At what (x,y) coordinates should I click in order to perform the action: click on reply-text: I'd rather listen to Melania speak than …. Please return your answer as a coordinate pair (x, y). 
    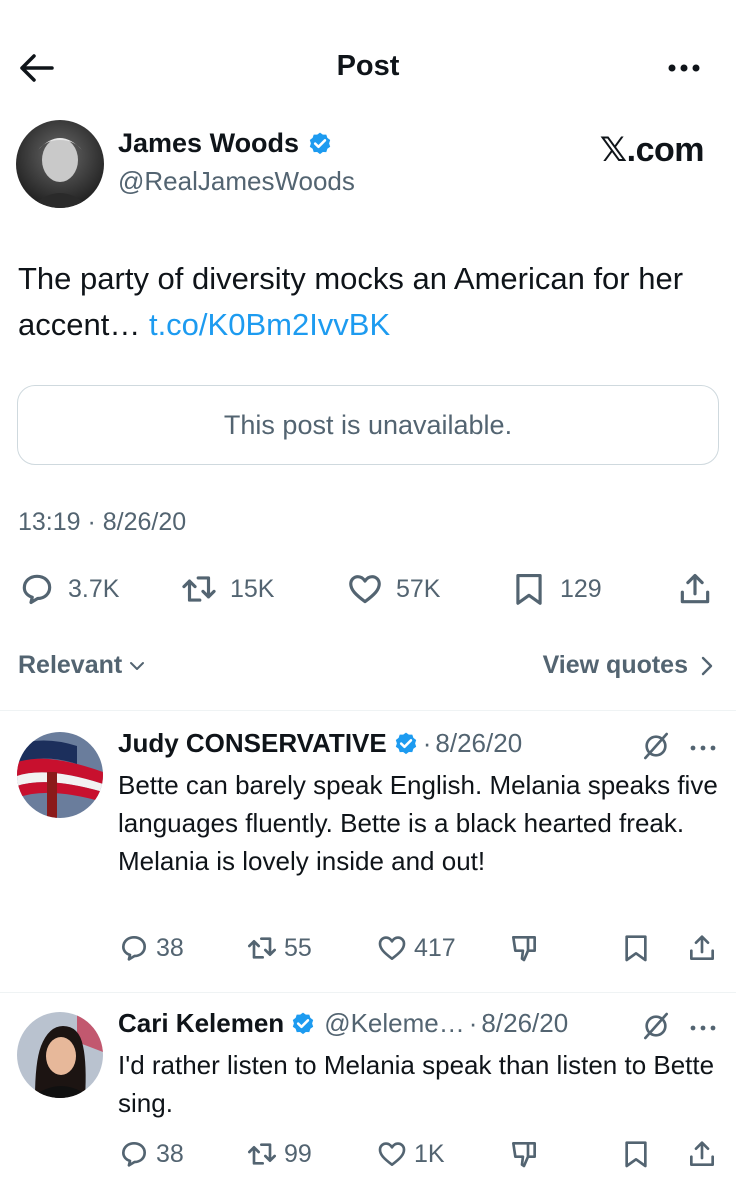
    Looking at the image, I should click on (416, 1084).